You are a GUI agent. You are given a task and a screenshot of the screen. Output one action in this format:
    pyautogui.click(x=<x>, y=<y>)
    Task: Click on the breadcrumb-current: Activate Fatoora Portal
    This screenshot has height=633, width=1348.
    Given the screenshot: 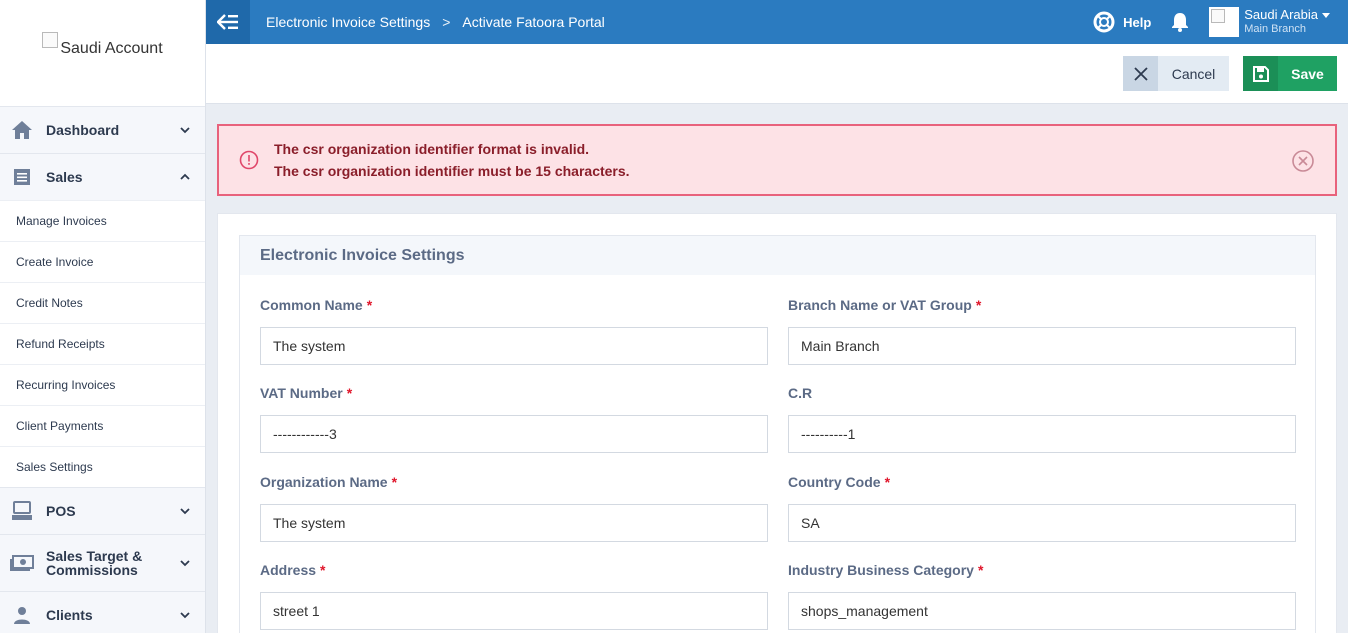 What is the action you would take?
    pyautogui.click(x=533, y=22)
    